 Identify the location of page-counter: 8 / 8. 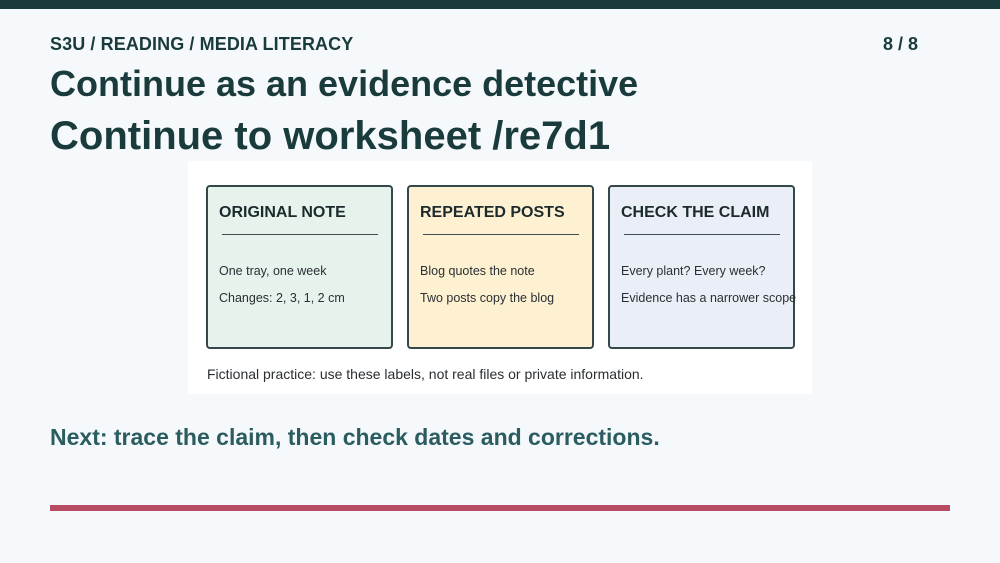
(901, 44).